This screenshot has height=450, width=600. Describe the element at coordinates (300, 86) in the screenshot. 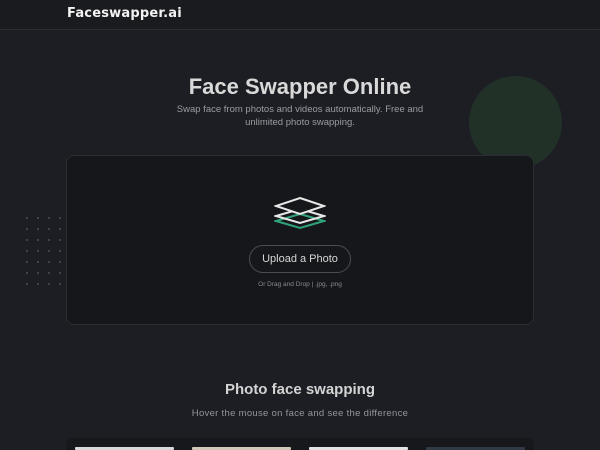

I see `page-title: Face Swapper Online` at that location.